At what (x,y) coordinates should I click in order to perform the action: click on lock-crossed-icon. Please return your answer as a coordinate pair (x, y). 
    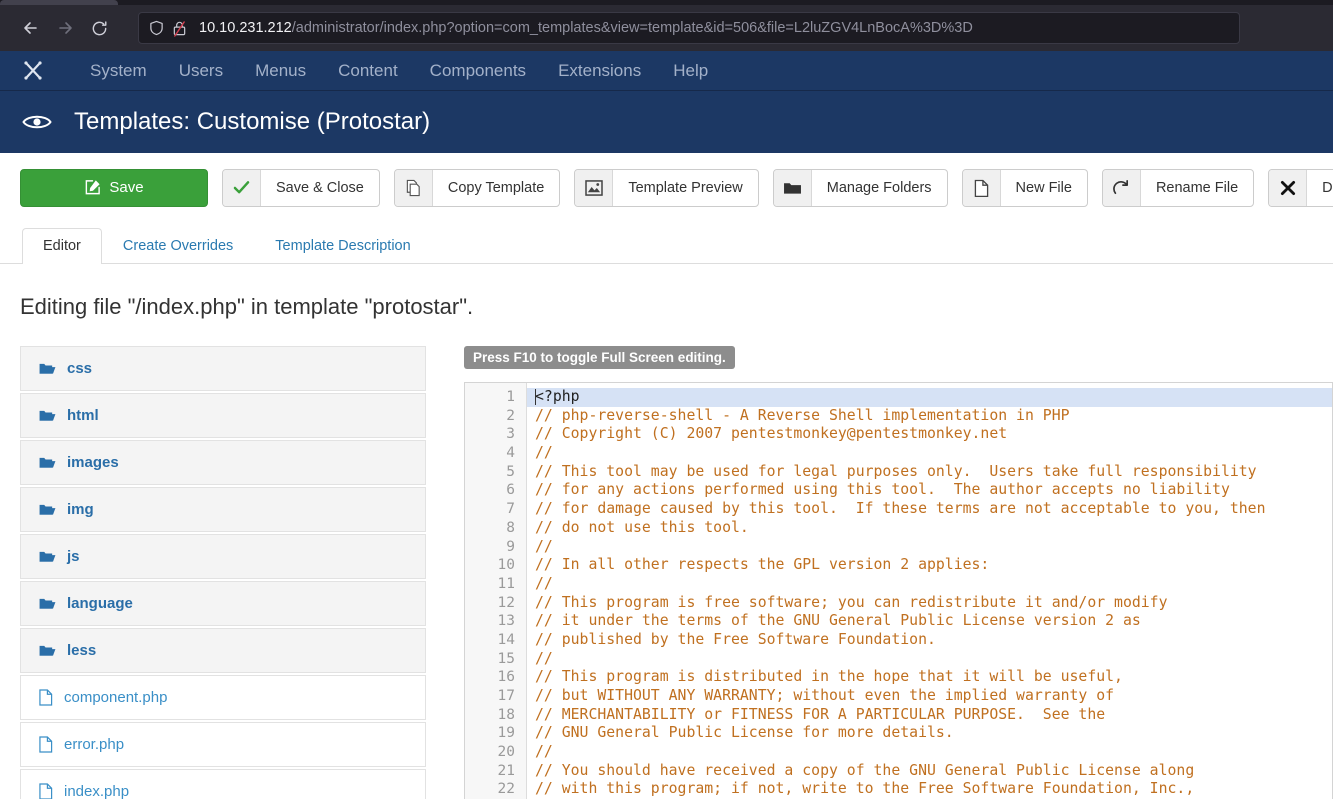
    Looking at the image, I should click on (179, 28).